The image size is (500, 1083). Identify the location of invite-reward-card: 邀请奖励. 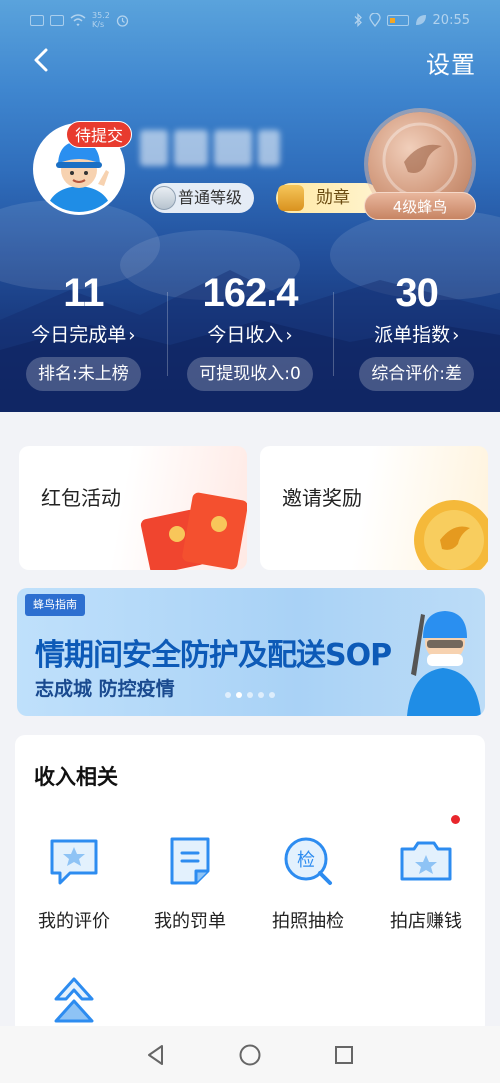
(374, 508).